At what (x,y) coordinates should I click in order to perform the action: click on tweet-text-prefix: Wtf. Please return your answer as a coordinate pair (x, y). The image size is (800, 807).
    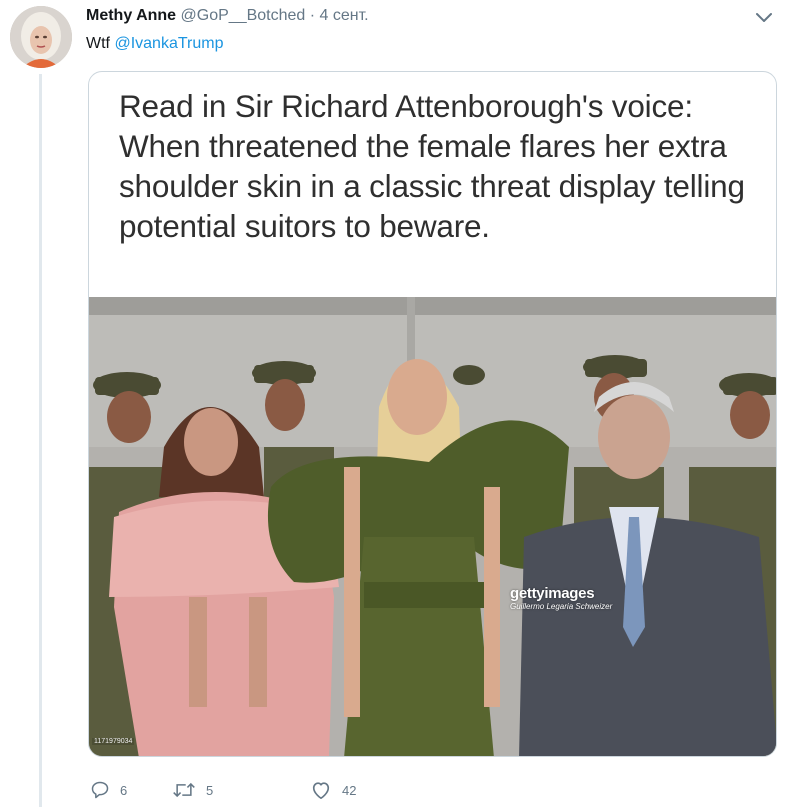
    Looking at the image, I should click on (98, 43).